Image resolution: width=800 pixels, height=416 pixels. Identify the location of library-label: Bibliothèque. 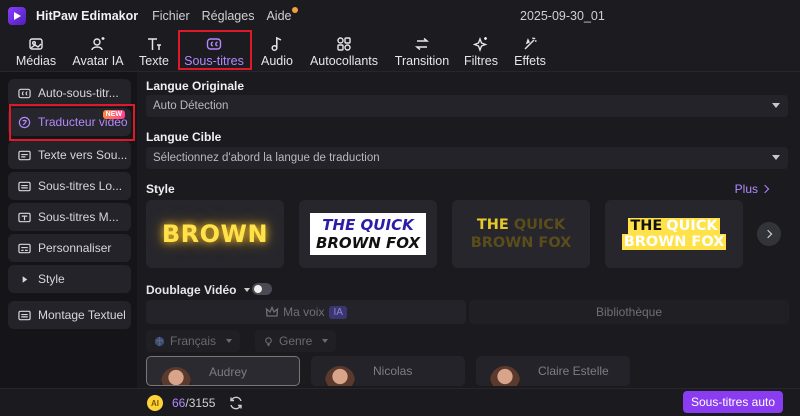
(629, 312).